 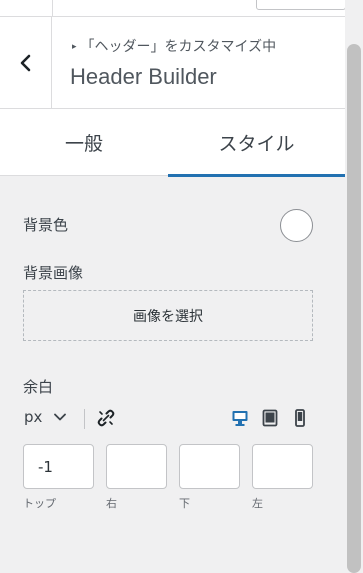 I want to click on tab-bar: 一般 スタイル, so click(x=172, y=143).